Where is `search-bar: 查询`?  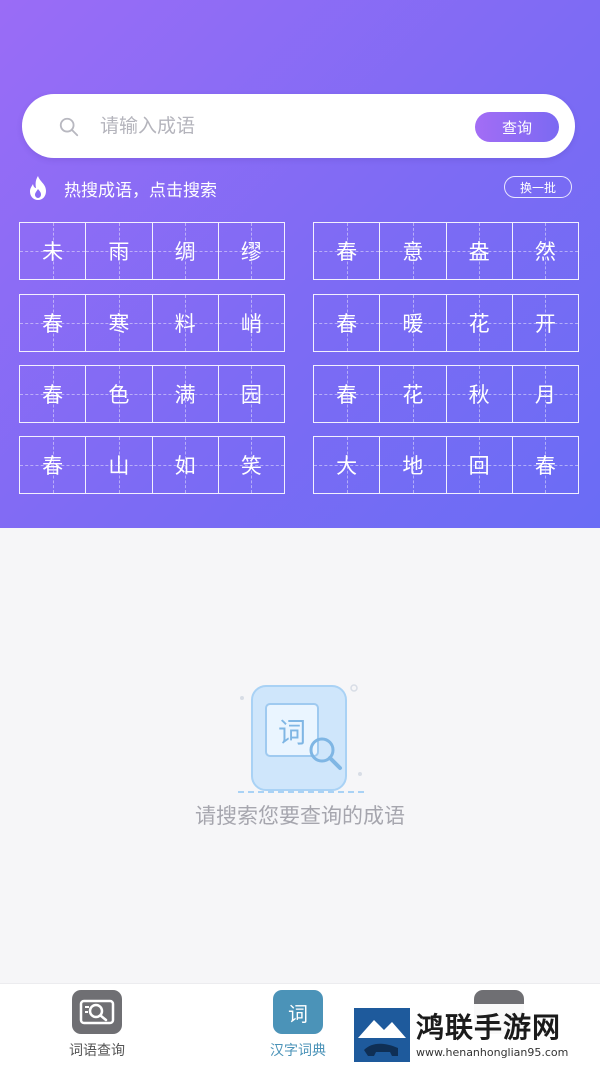
search-bar: 查询 is located at coordinates (298, 126).